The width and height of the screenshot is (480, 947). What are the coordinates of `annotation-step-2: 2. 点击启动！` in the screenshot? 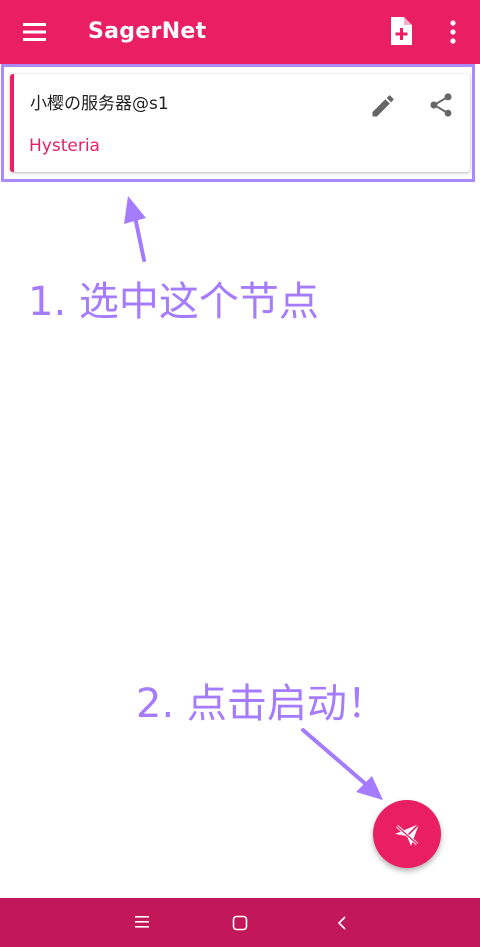 It's located at (261, 704).